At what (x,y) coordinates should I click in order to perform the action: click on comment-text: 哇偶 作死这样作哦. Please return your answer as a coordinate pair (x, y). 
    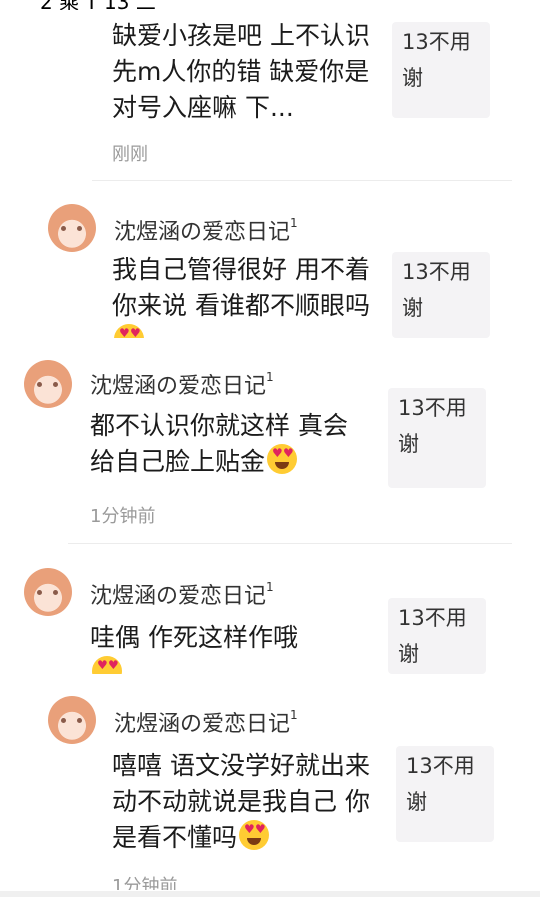
    Looking at the image, I should click on (225, 647).